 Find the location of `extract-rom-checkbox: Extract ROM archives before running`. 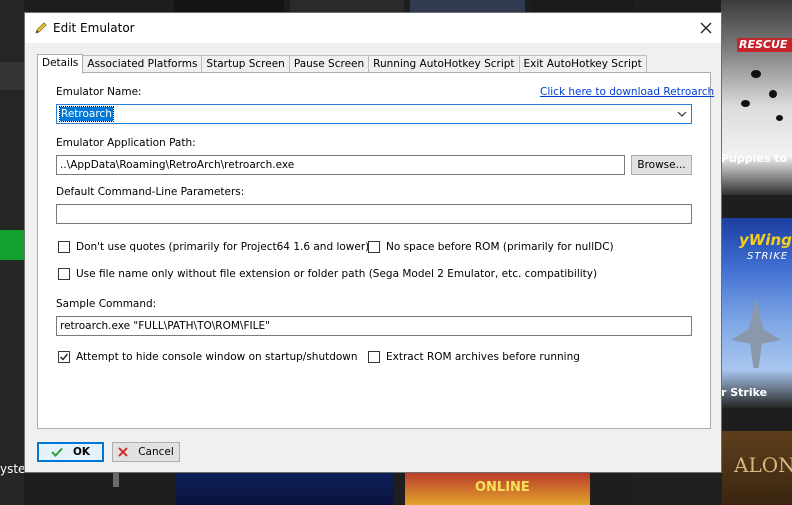

extract-rom-checkbox: Extract ROM archives before running is located at coordinates (474, 357).